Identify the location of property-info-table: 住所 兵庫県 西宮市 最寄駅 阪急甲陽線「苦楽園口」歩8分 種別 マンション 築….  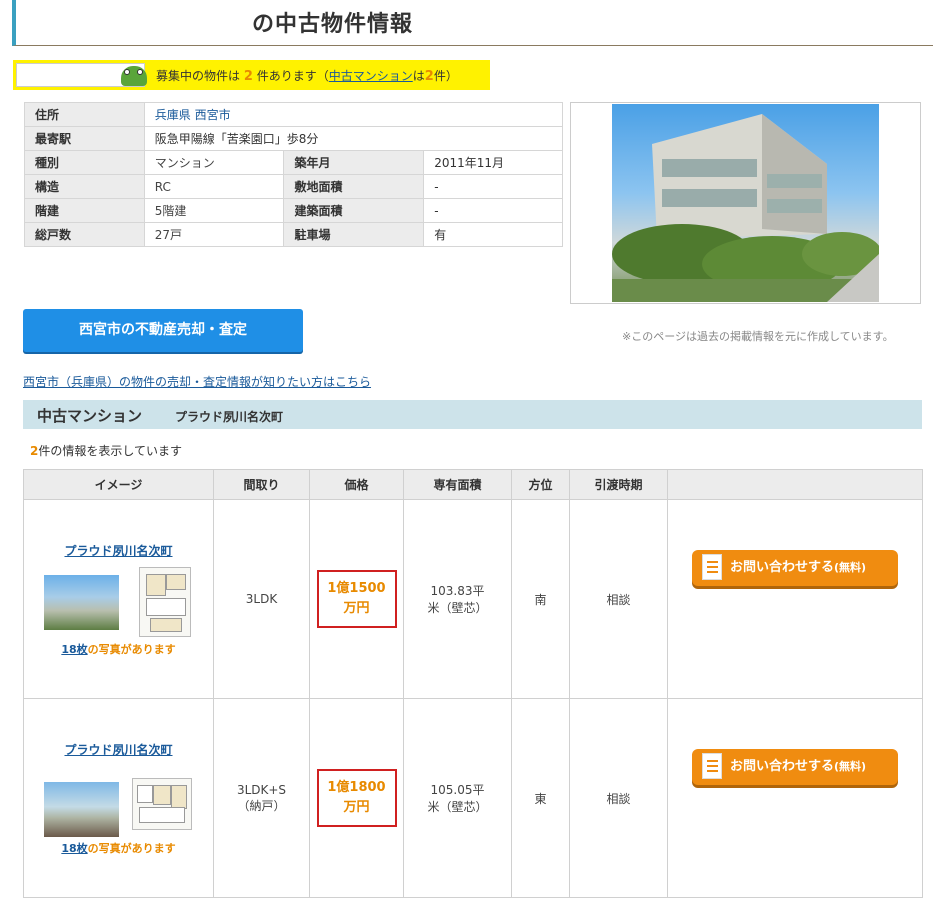
(294, 174).